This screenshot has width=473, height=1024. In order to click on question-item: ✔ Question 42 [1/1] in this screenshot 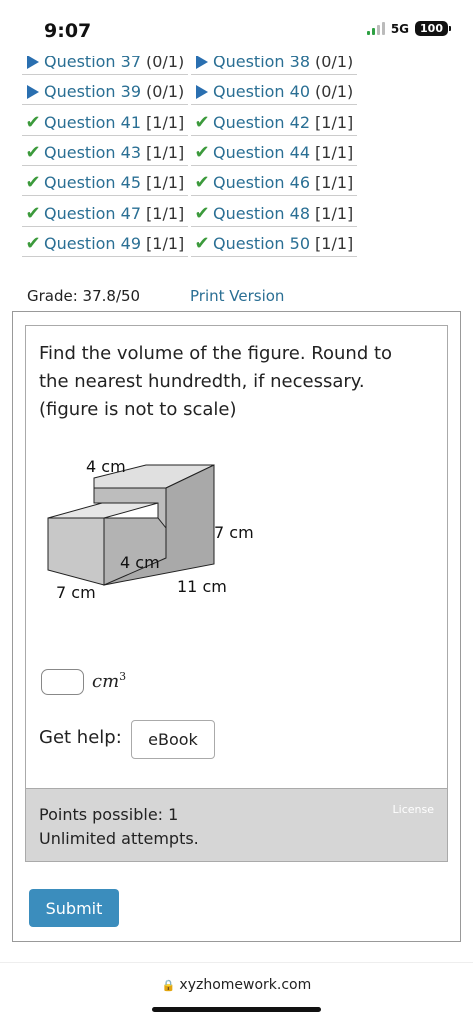, I will do `click(274, 123)`.